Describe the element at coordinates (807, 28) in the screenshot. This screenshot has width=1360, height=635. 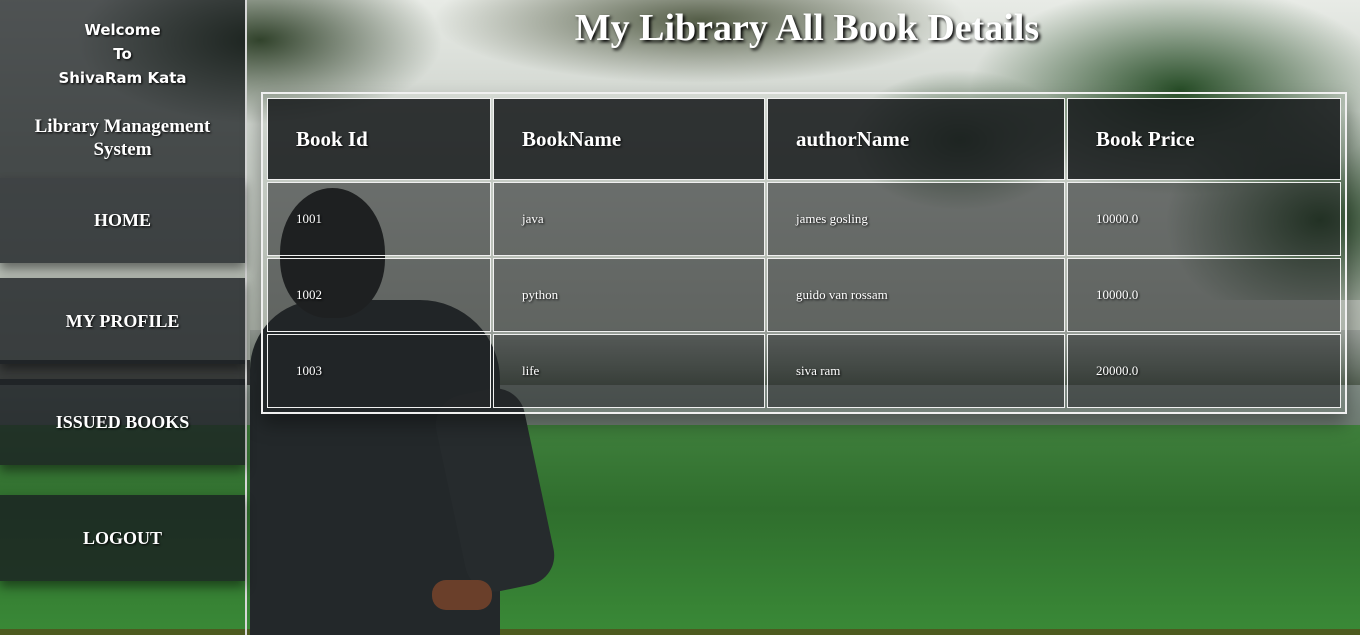
I see `page-title: My Library All Book Details` at that location.